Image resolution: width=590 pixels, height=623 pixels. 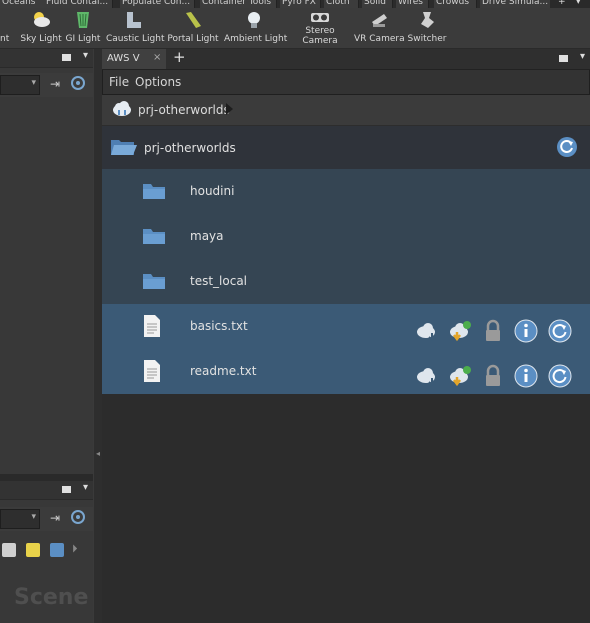 I want to click on list-item-directory: houdini, so click(x=346, y=191).